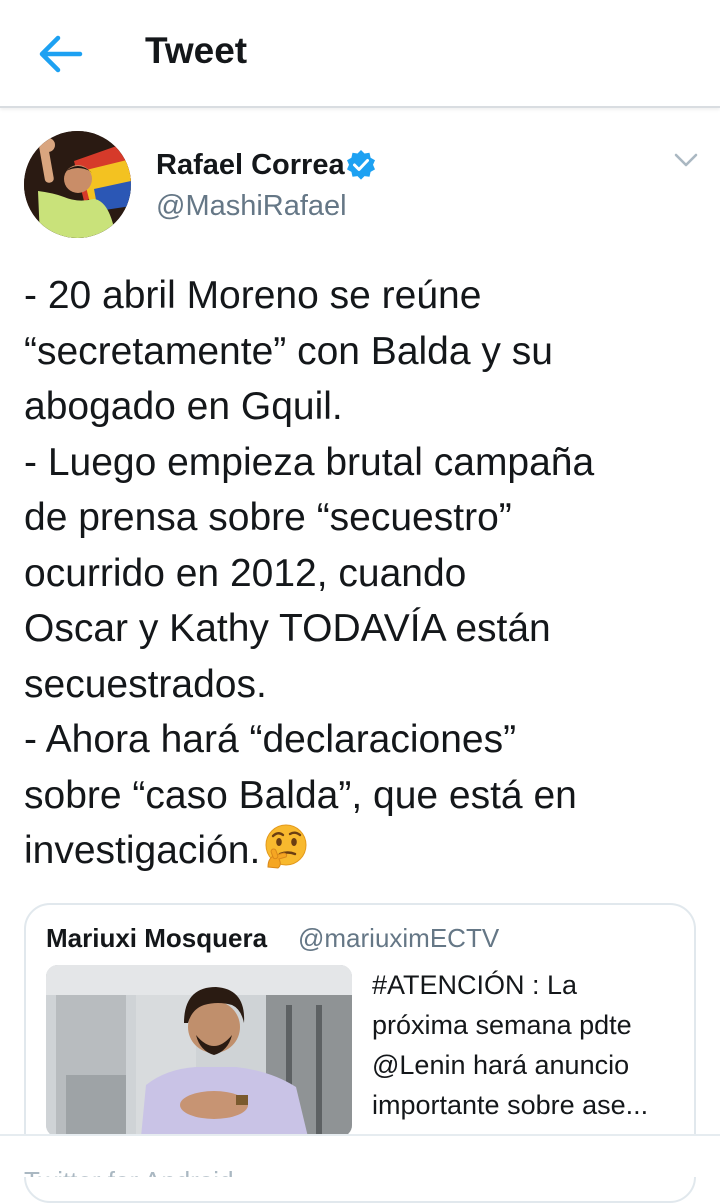  Describe the element at coordinates (475, 985) in the screenshot. I see `quoted-line: #ATENCIÓN : La` at that location.